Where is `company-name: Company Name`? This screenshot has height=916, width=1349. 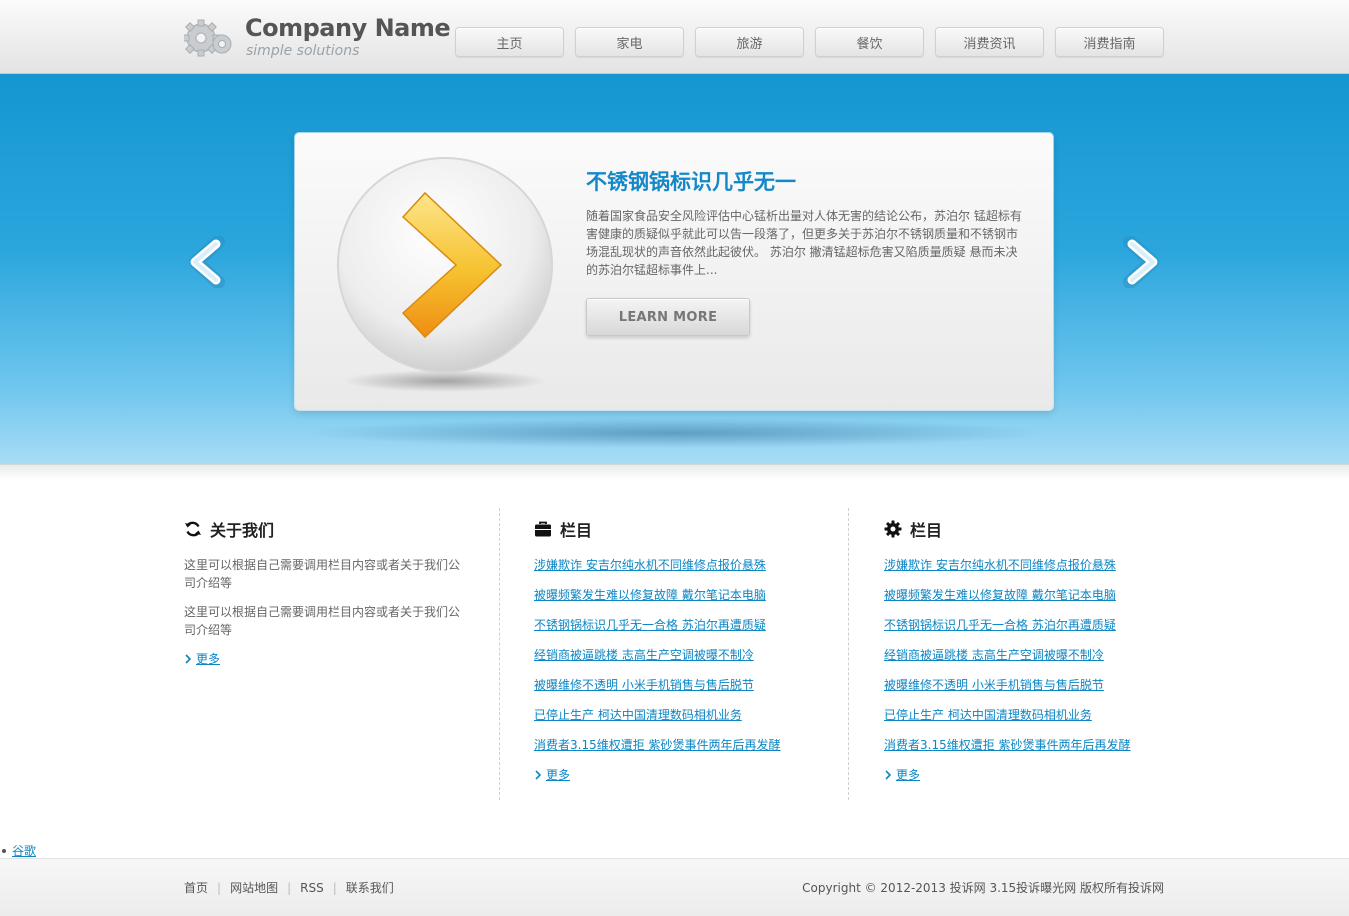 company-name: Company Name is located at coordinates (348, 28).